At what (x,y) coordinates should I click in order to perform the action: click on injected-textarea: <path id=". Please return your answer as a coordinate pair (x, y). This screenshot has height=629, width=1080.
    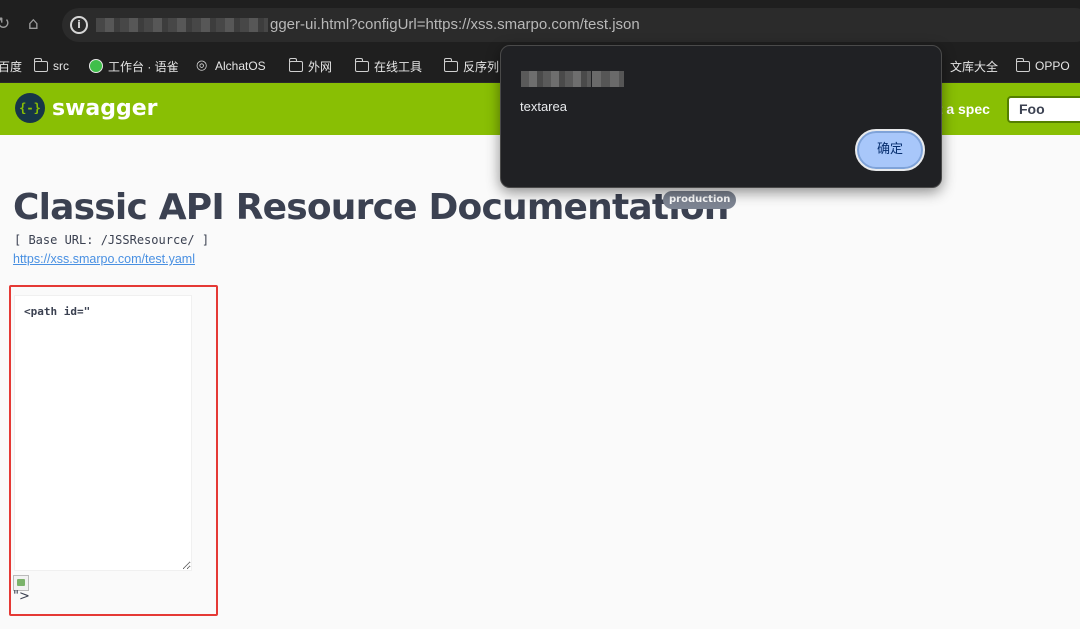
    Looking at the image, I should click on (103, 433).